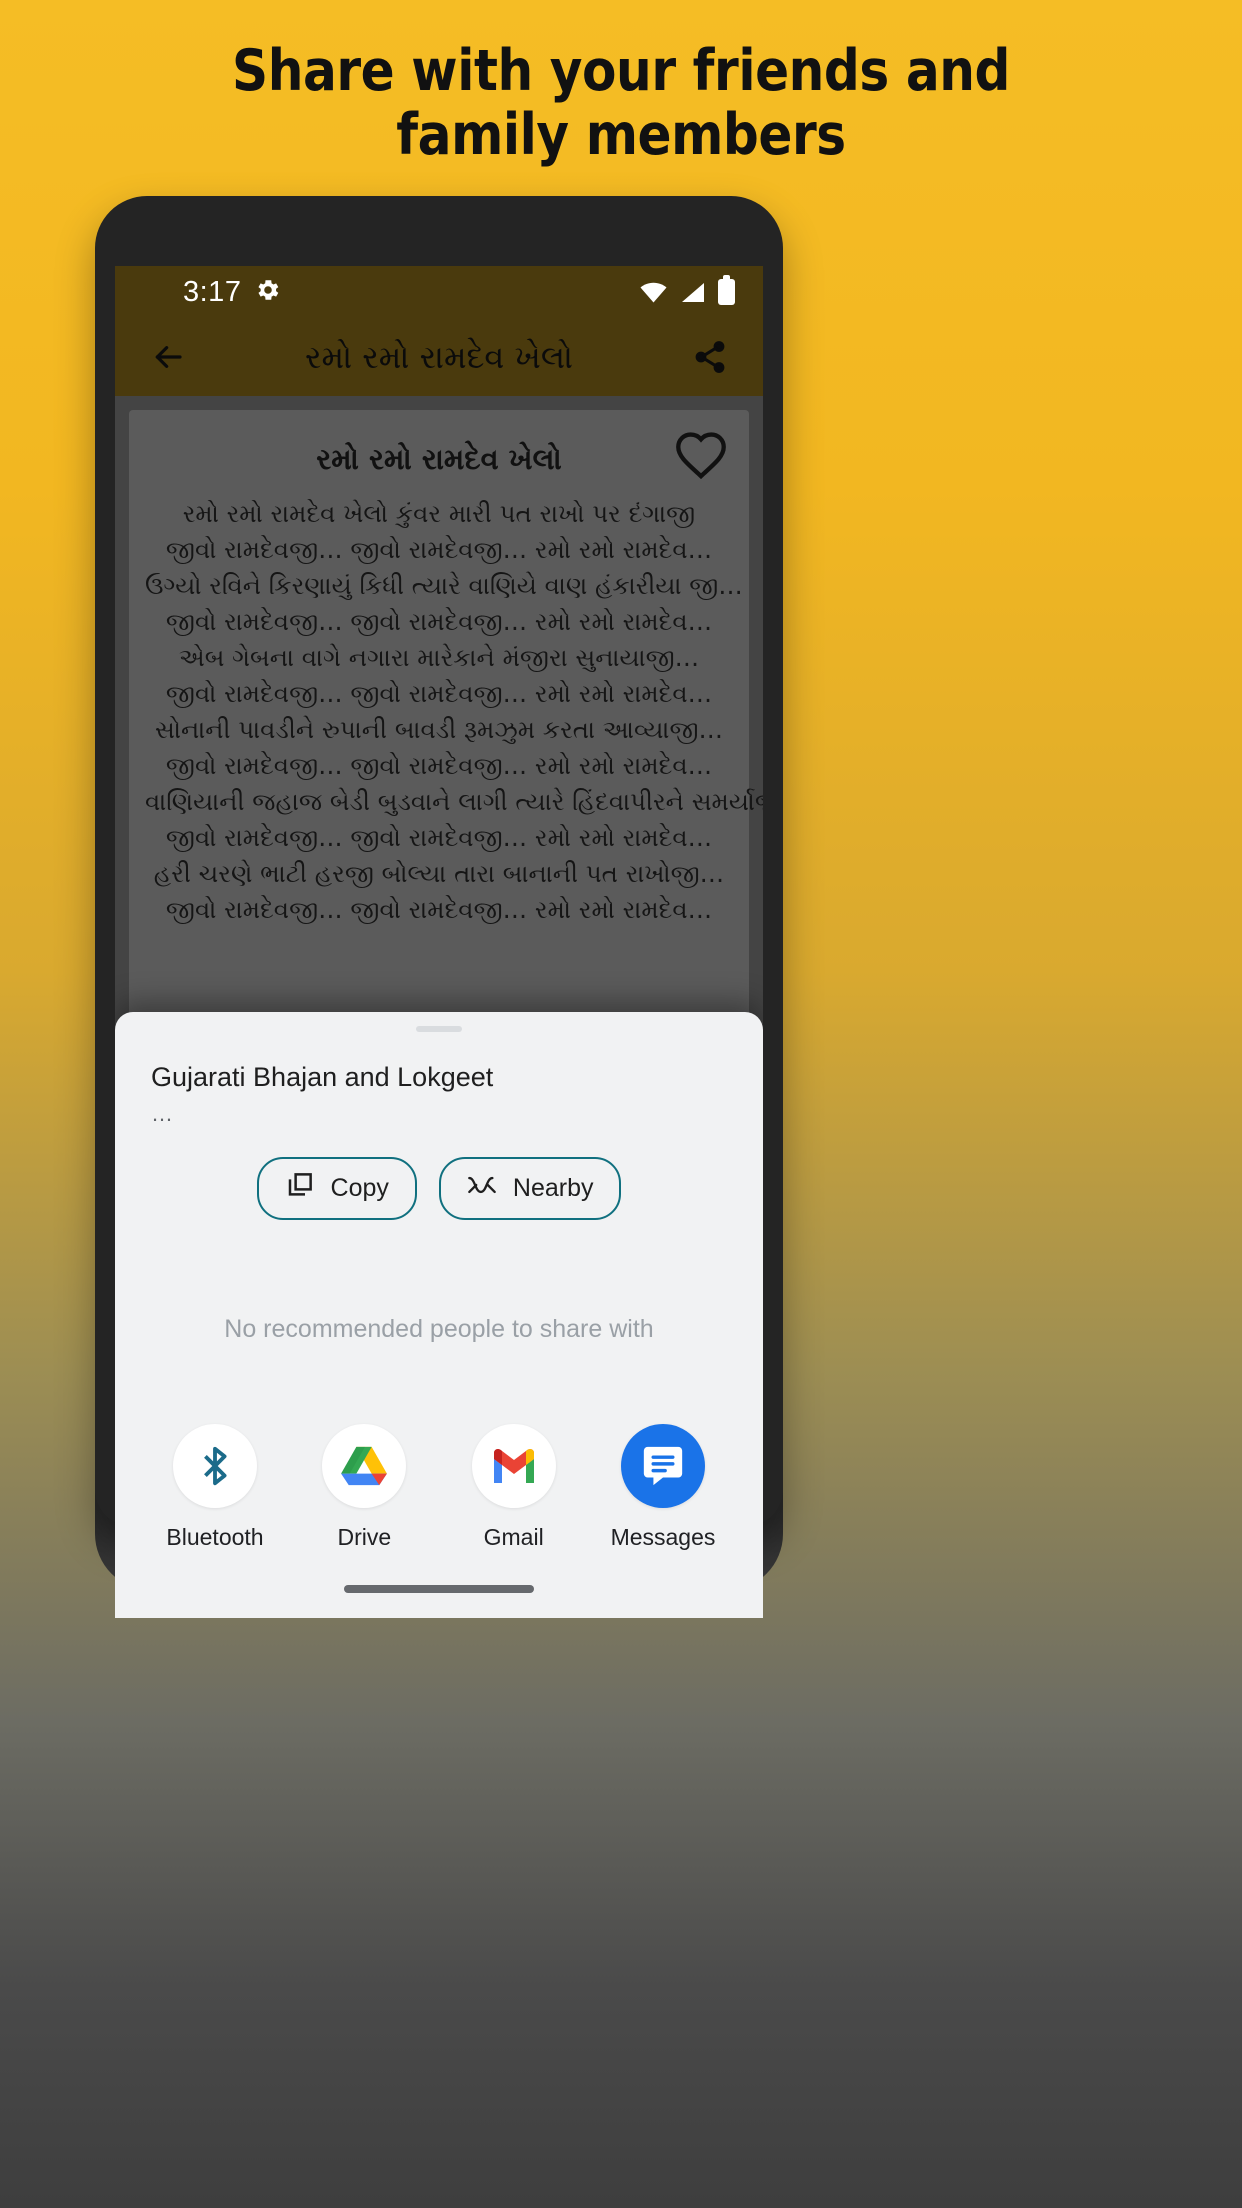  I want to click on status-bar-left: 3:17, so click(232, 292).